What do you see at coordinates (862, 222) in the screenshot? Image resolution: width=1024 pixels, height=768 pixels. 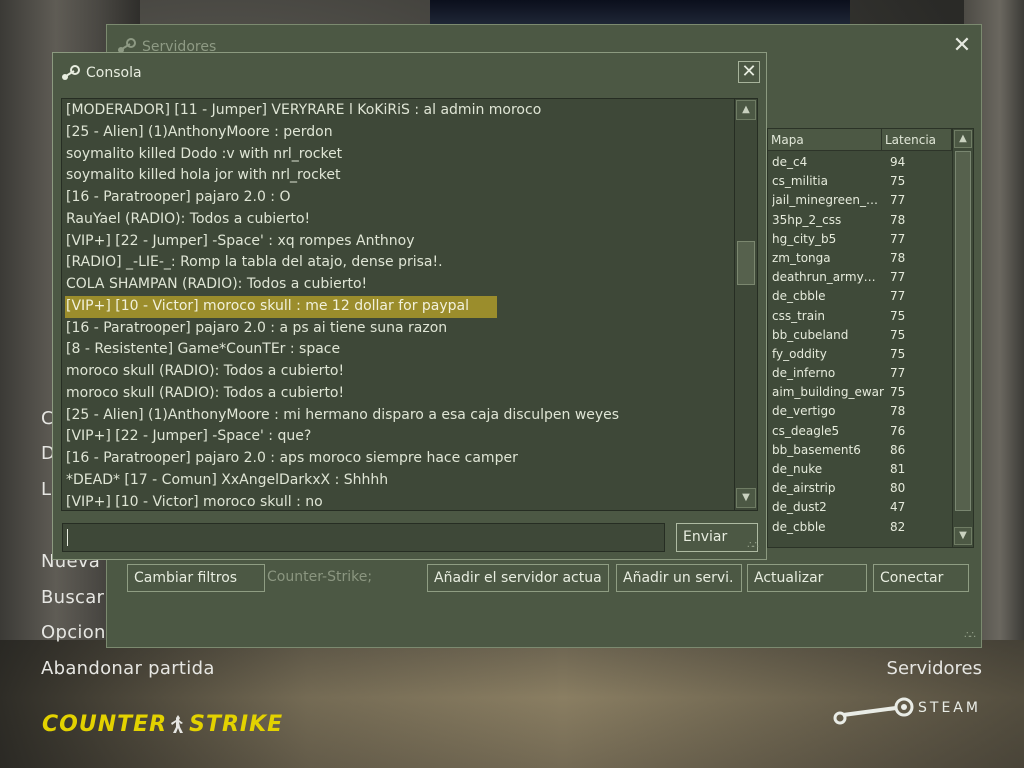 I see `server-row: 35hp_2_css 78` at bounding box center [862, 222].